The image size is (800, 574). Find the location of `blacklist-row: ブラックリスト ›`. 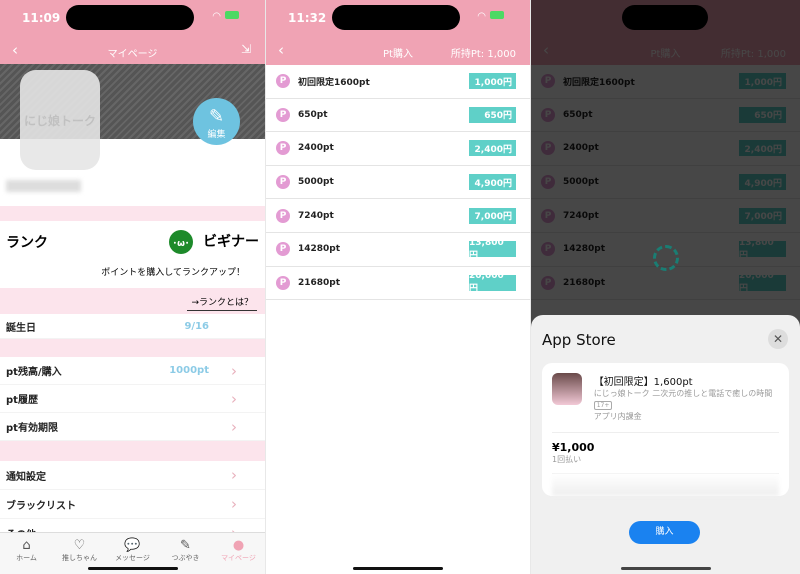

blacklist-row: ブラックリスト › is located at coordinates (132, 504).